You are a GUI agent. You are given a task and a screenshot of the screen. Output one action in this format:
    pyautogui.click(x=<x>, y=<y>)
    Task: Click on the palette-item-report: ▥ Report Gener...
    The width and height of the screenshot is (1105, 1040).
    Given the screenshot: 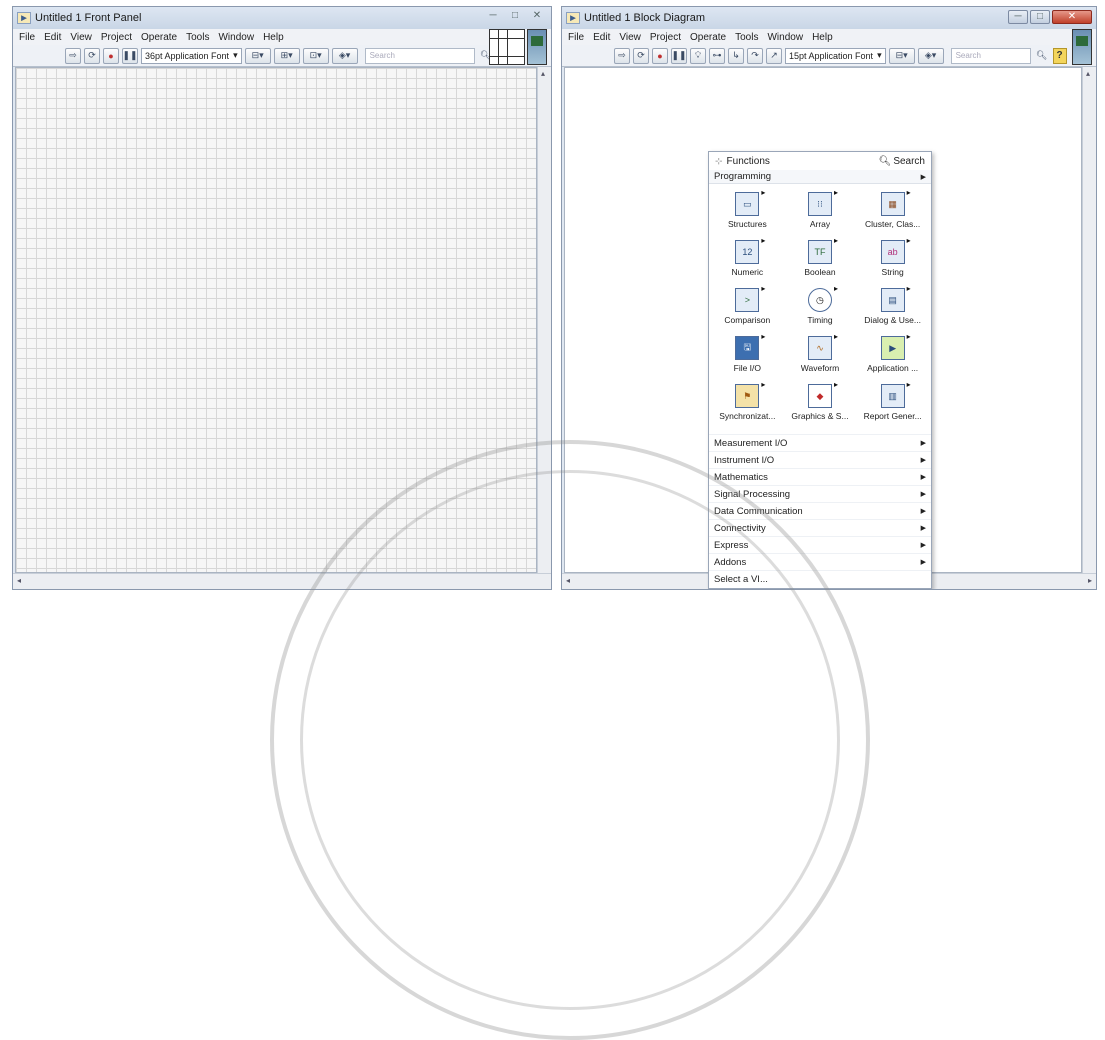 What is the action you would take?
    pyautogui.click(x=892, y=405)
    